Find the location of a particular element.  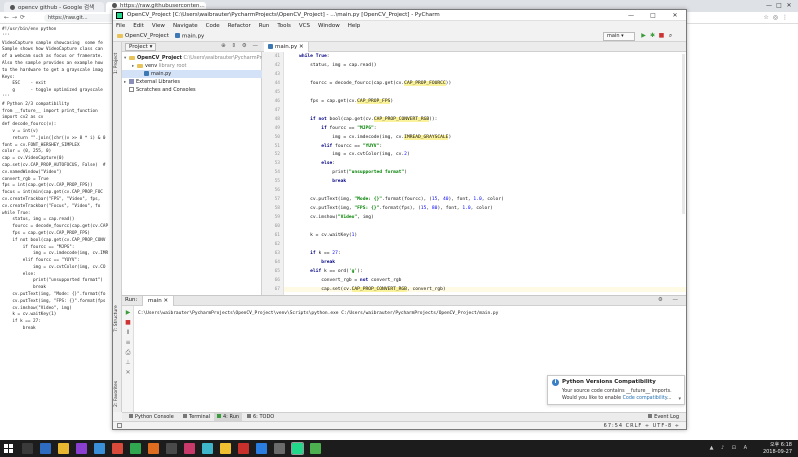

task-view-icon is located at coordinates (45, 448).